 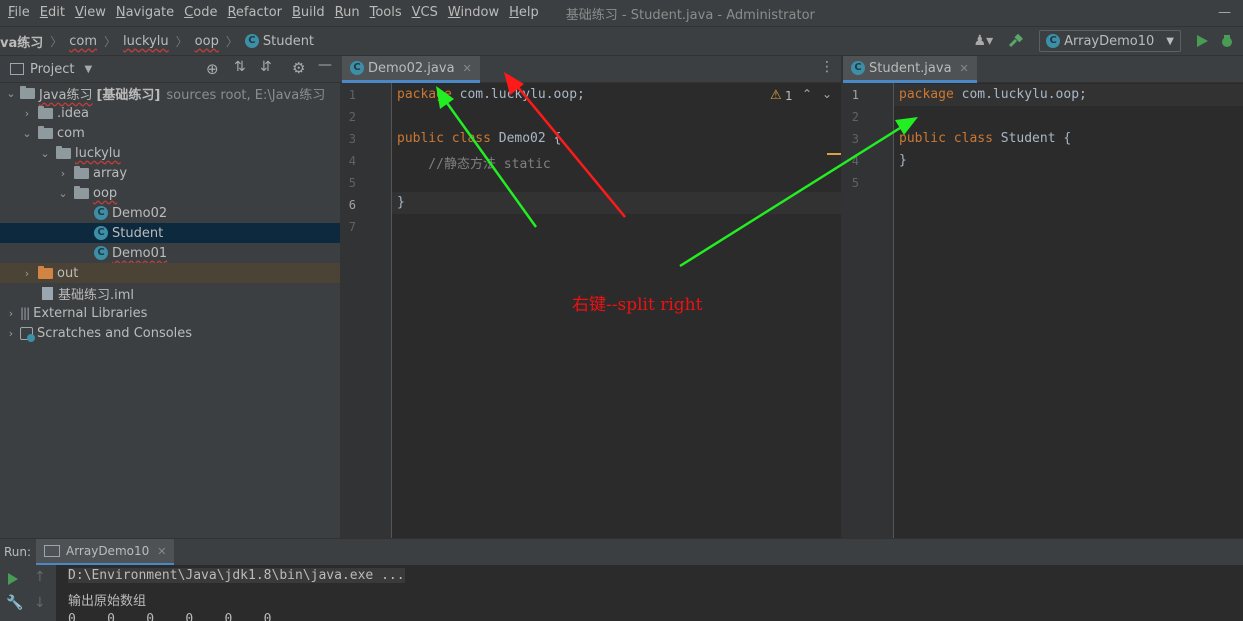 I want to click on class-icon: C, so click(x=101, y=213).